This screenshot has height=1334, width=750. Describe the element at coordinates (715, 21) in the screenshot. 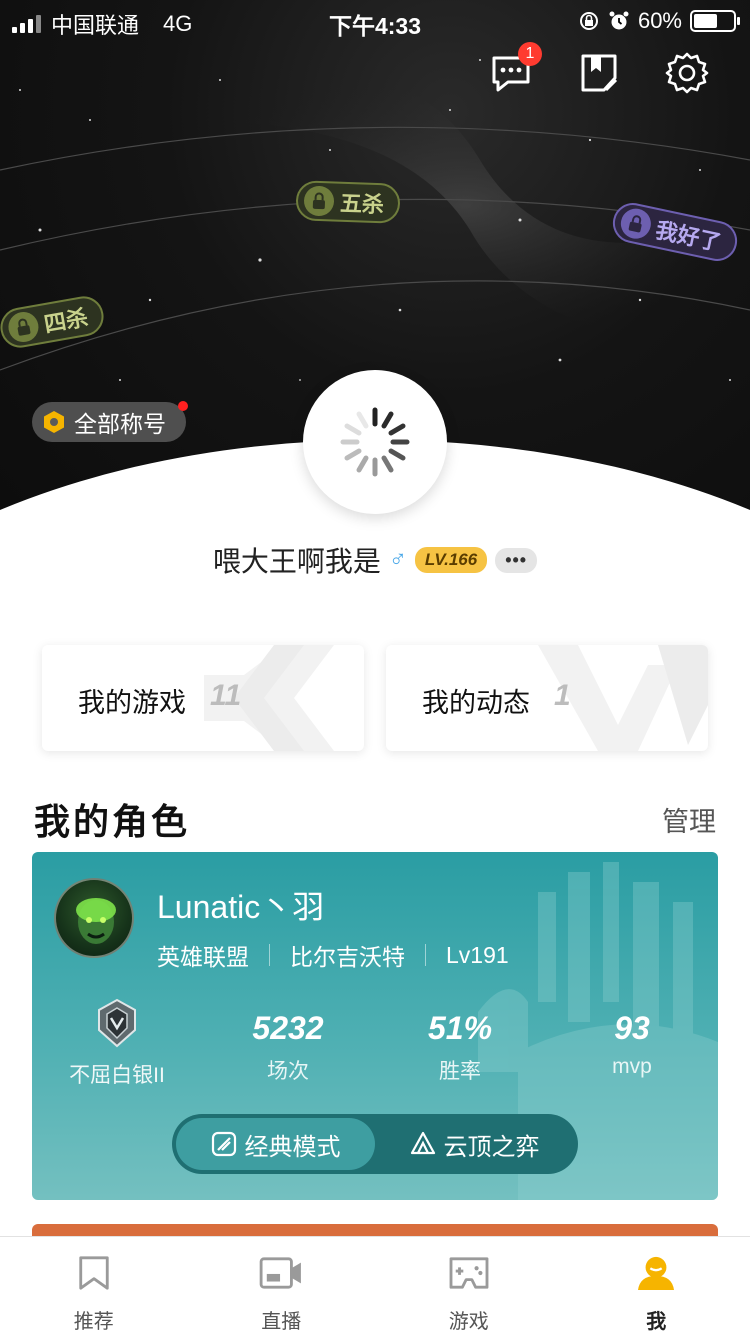

I see `battery-icon` at that location.